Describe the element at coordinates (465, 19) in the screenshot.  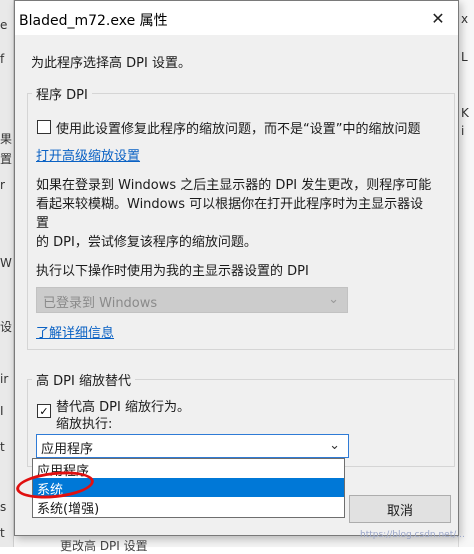
I see `background-glyph: x` at that location.